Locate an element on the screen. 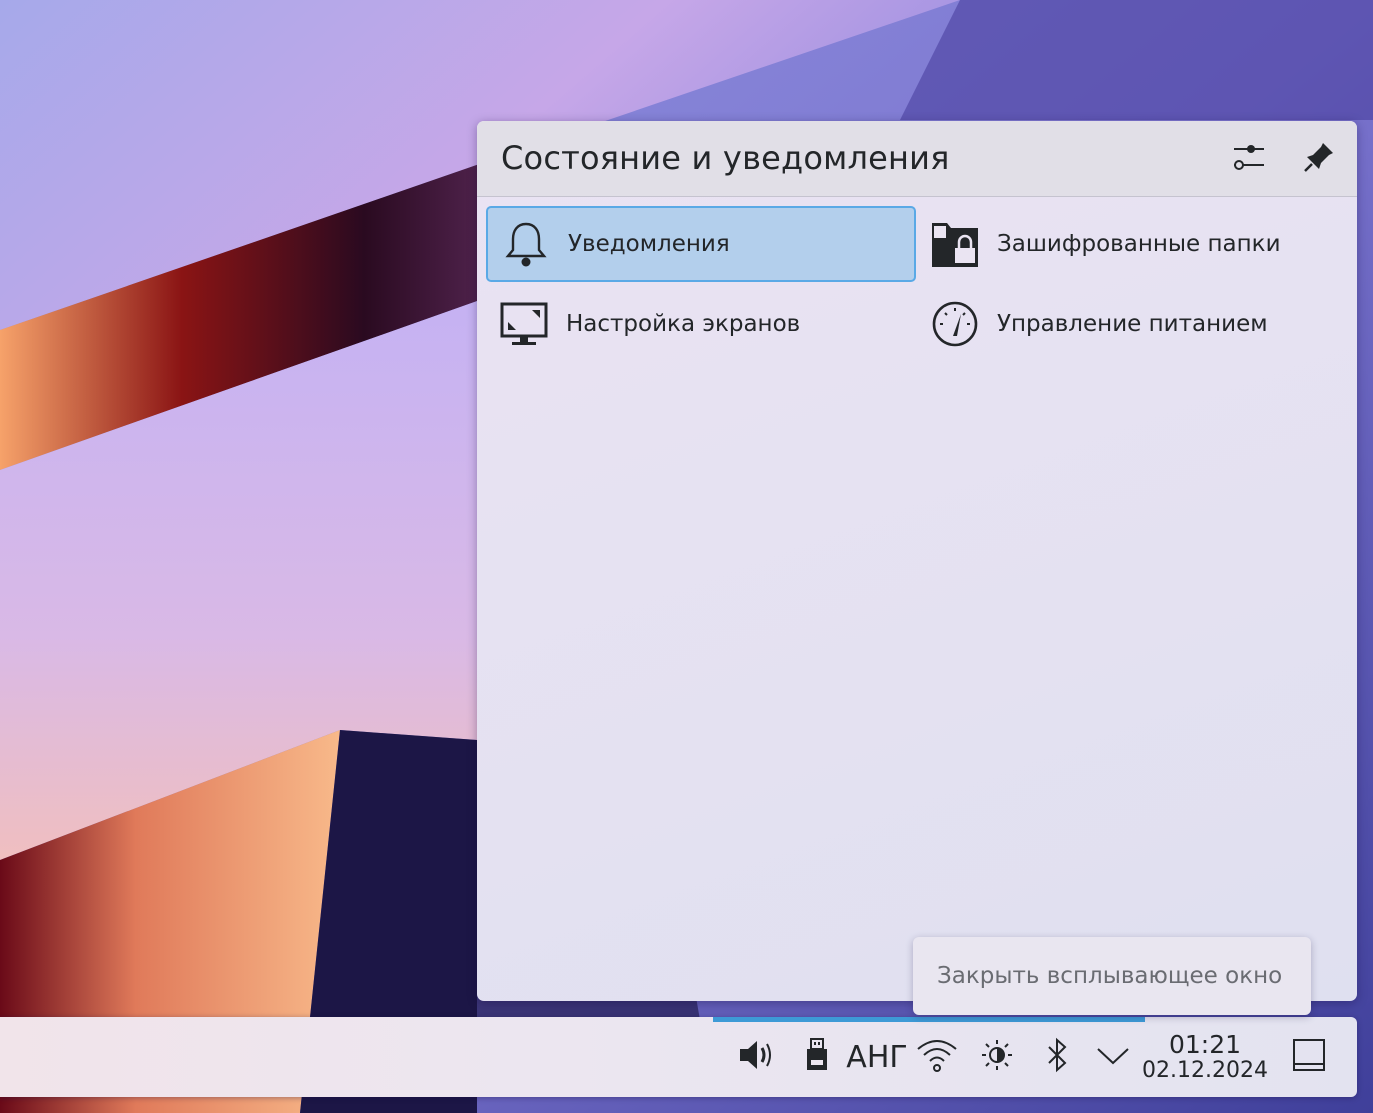 The height and width of the screenshot is (1113, 1373). tile-notifications: Уведомления is located at coordinates (701, 244).